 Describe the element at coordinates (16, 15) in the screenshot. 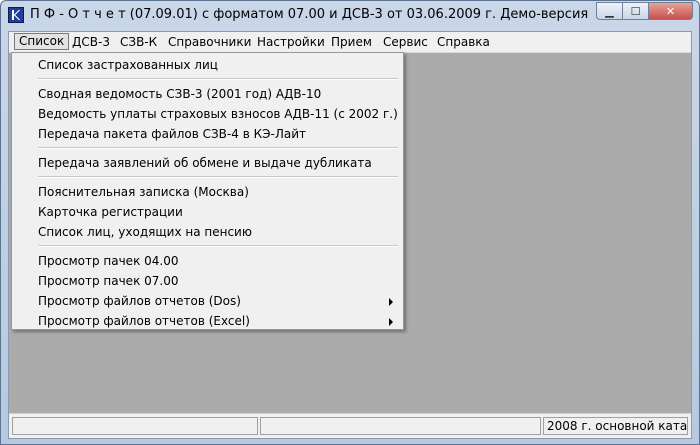

I see `app-logo-icon` at that location.